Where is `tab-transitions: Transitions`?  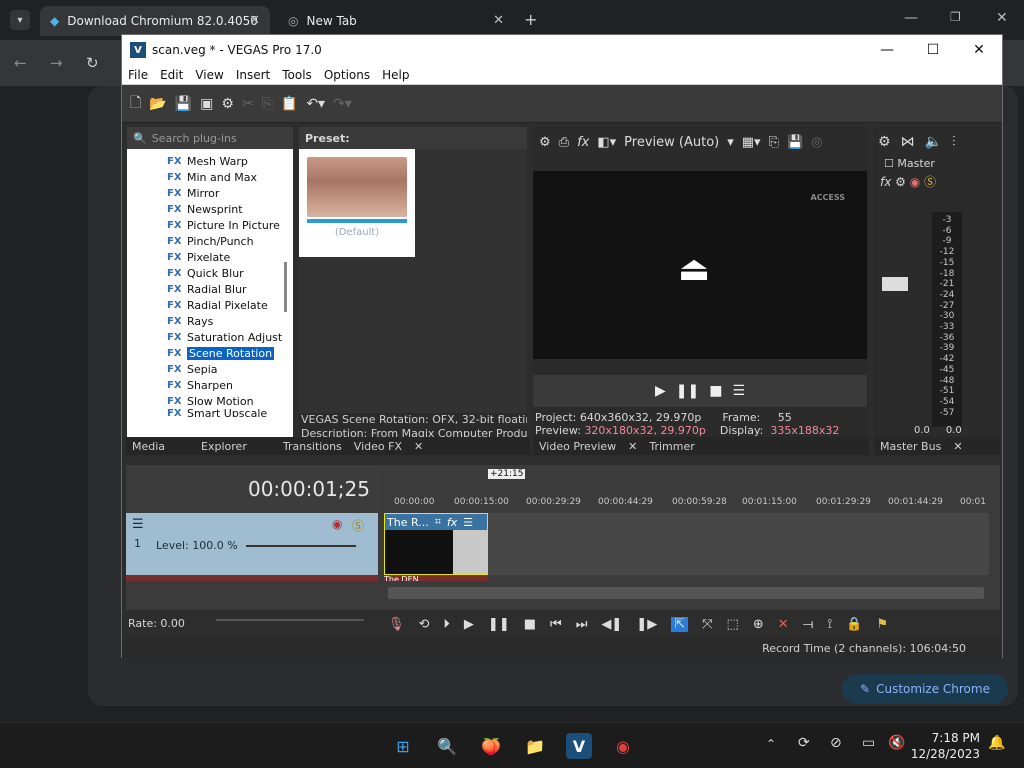 tab-transitions: Transitions is located at coordinates (300, 446).